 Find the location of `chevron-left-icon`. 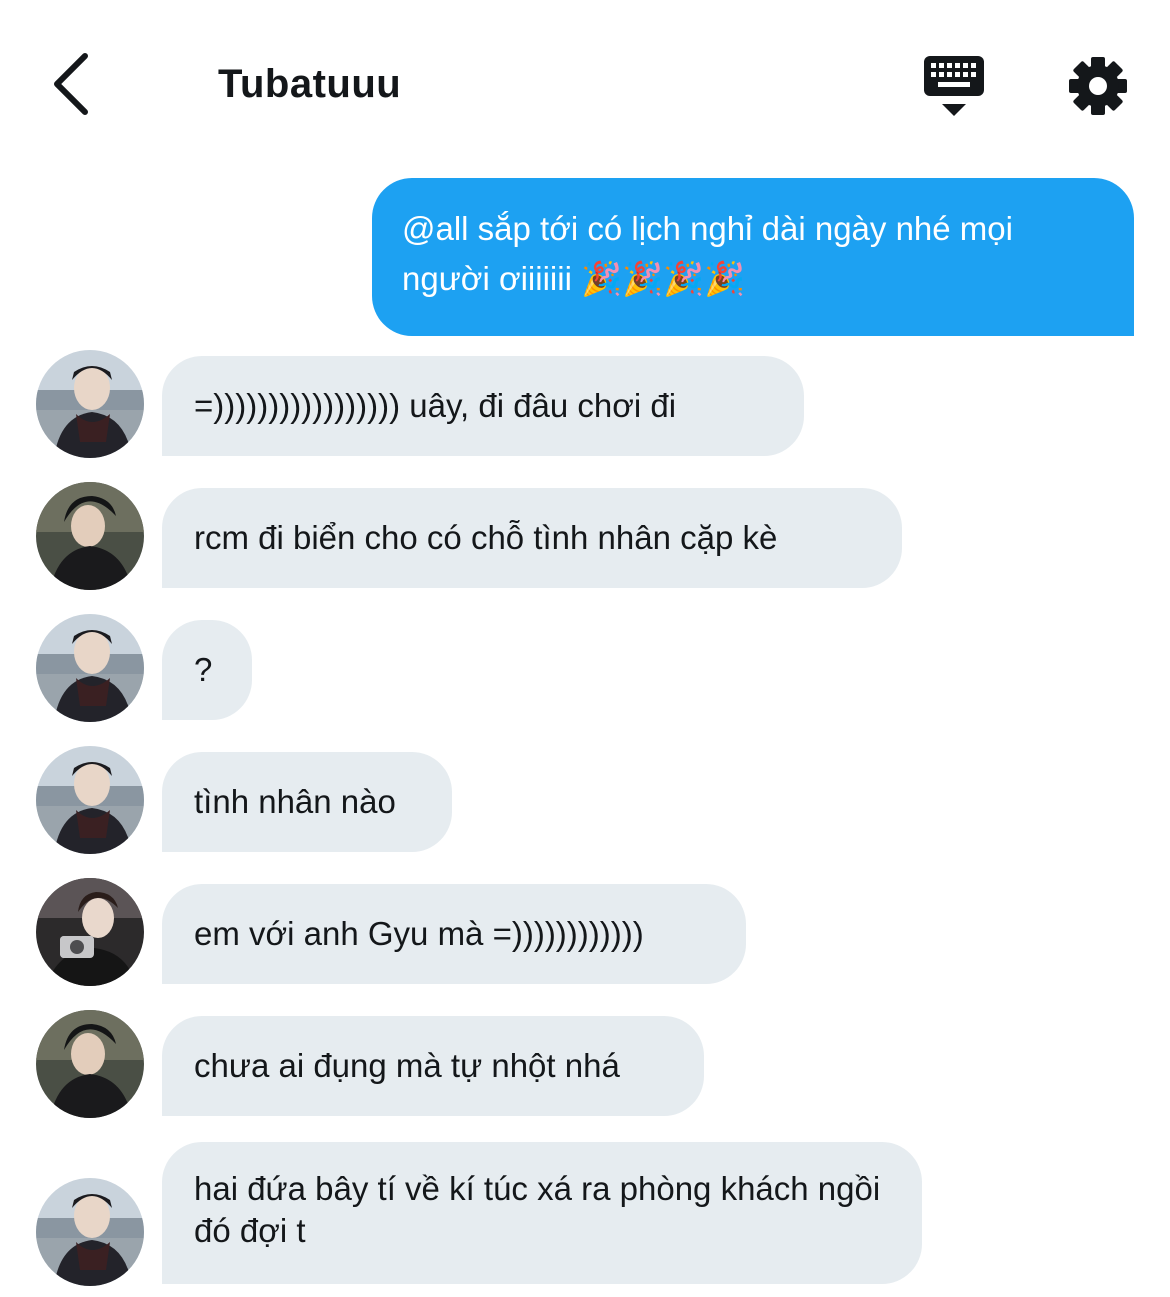

chevron-left-icon is located at coordinates (71, 84).